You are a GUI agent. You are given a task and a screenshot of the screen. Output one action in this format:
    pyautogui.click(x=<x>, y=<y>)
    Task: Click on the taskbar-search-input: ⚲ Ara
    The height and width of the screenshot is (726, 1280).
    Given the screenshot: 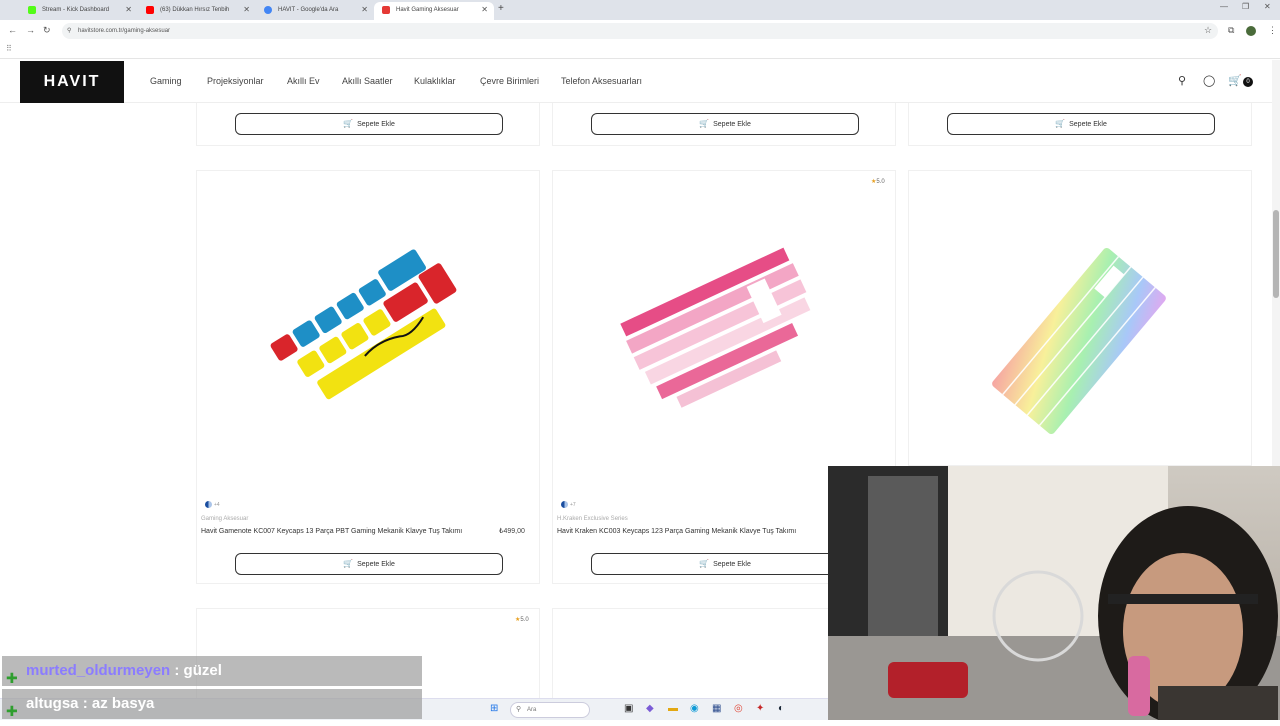 What is the action you would take?
    pyautogui.click(x=550, y=710)
    